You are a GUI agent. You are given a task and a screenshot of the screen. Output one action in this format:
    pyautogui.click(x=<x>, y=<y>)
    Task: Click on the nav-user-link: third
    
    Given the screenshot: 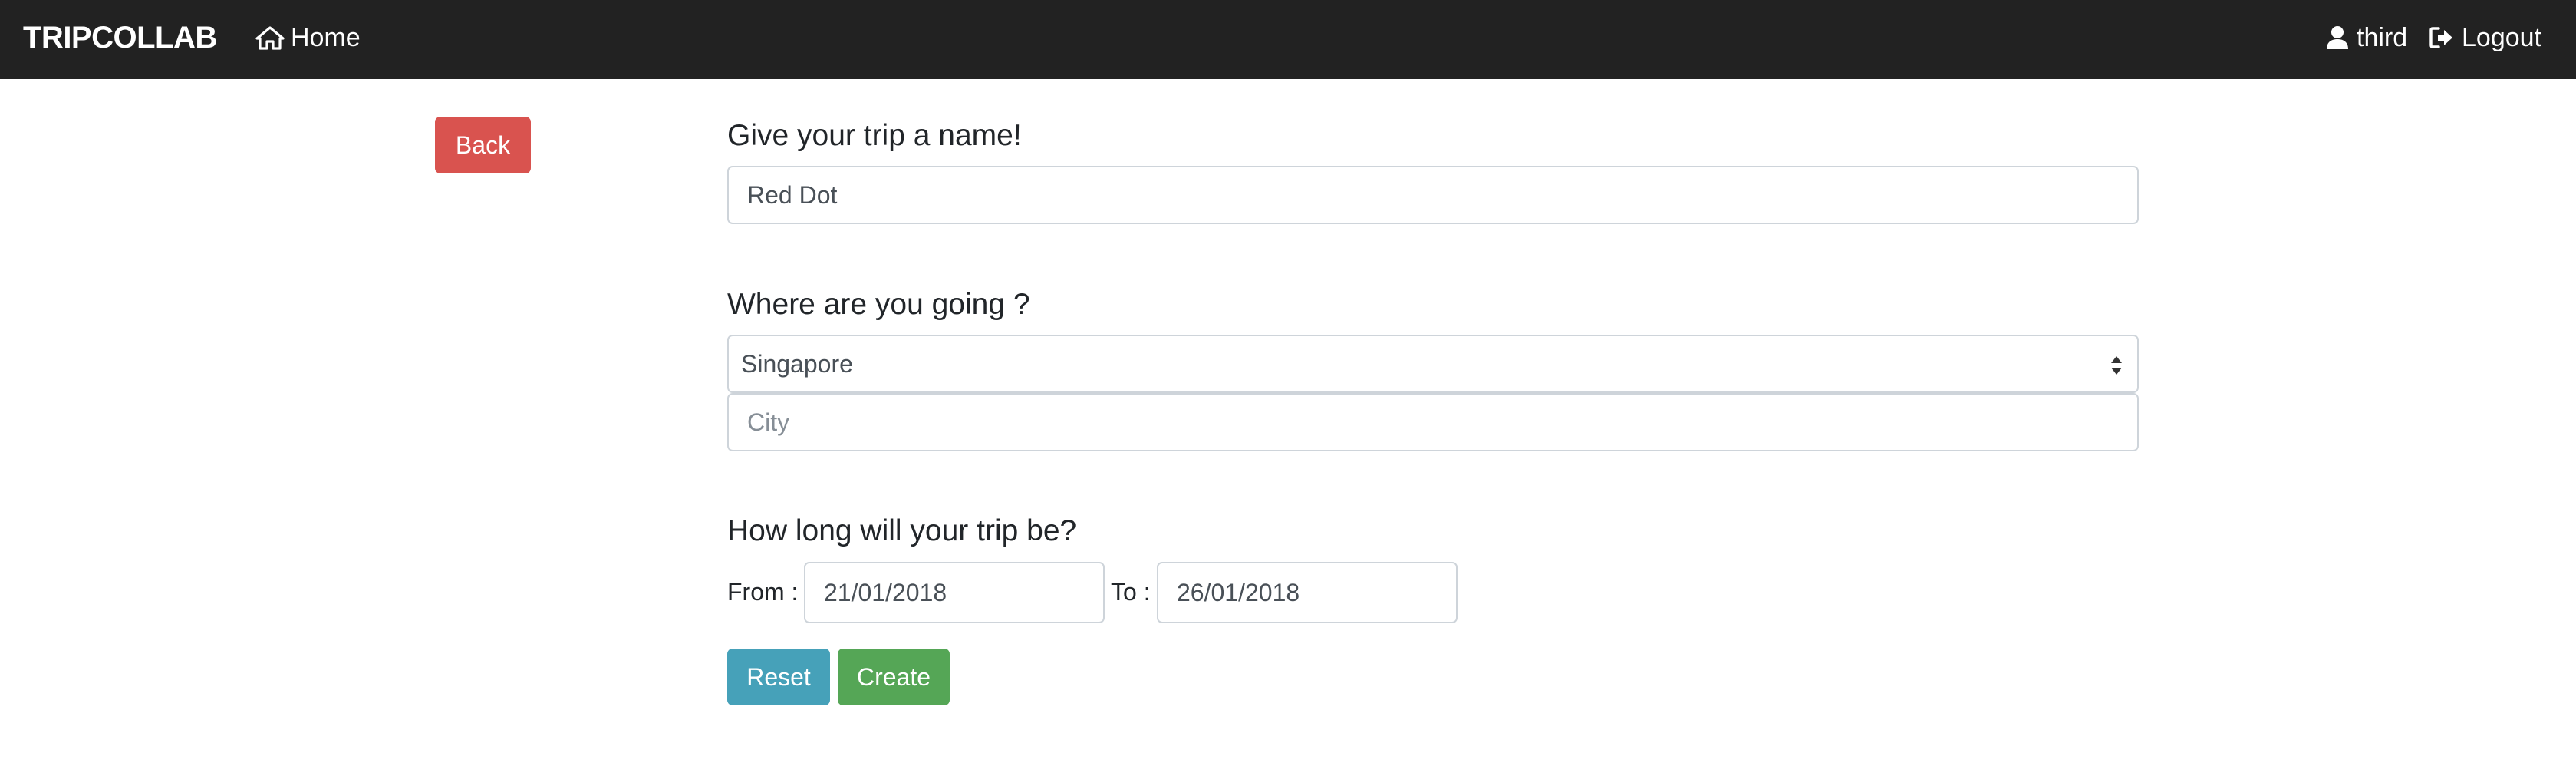 What is the action you would take?
    pyautogui.click(x=2366, y=37)
    